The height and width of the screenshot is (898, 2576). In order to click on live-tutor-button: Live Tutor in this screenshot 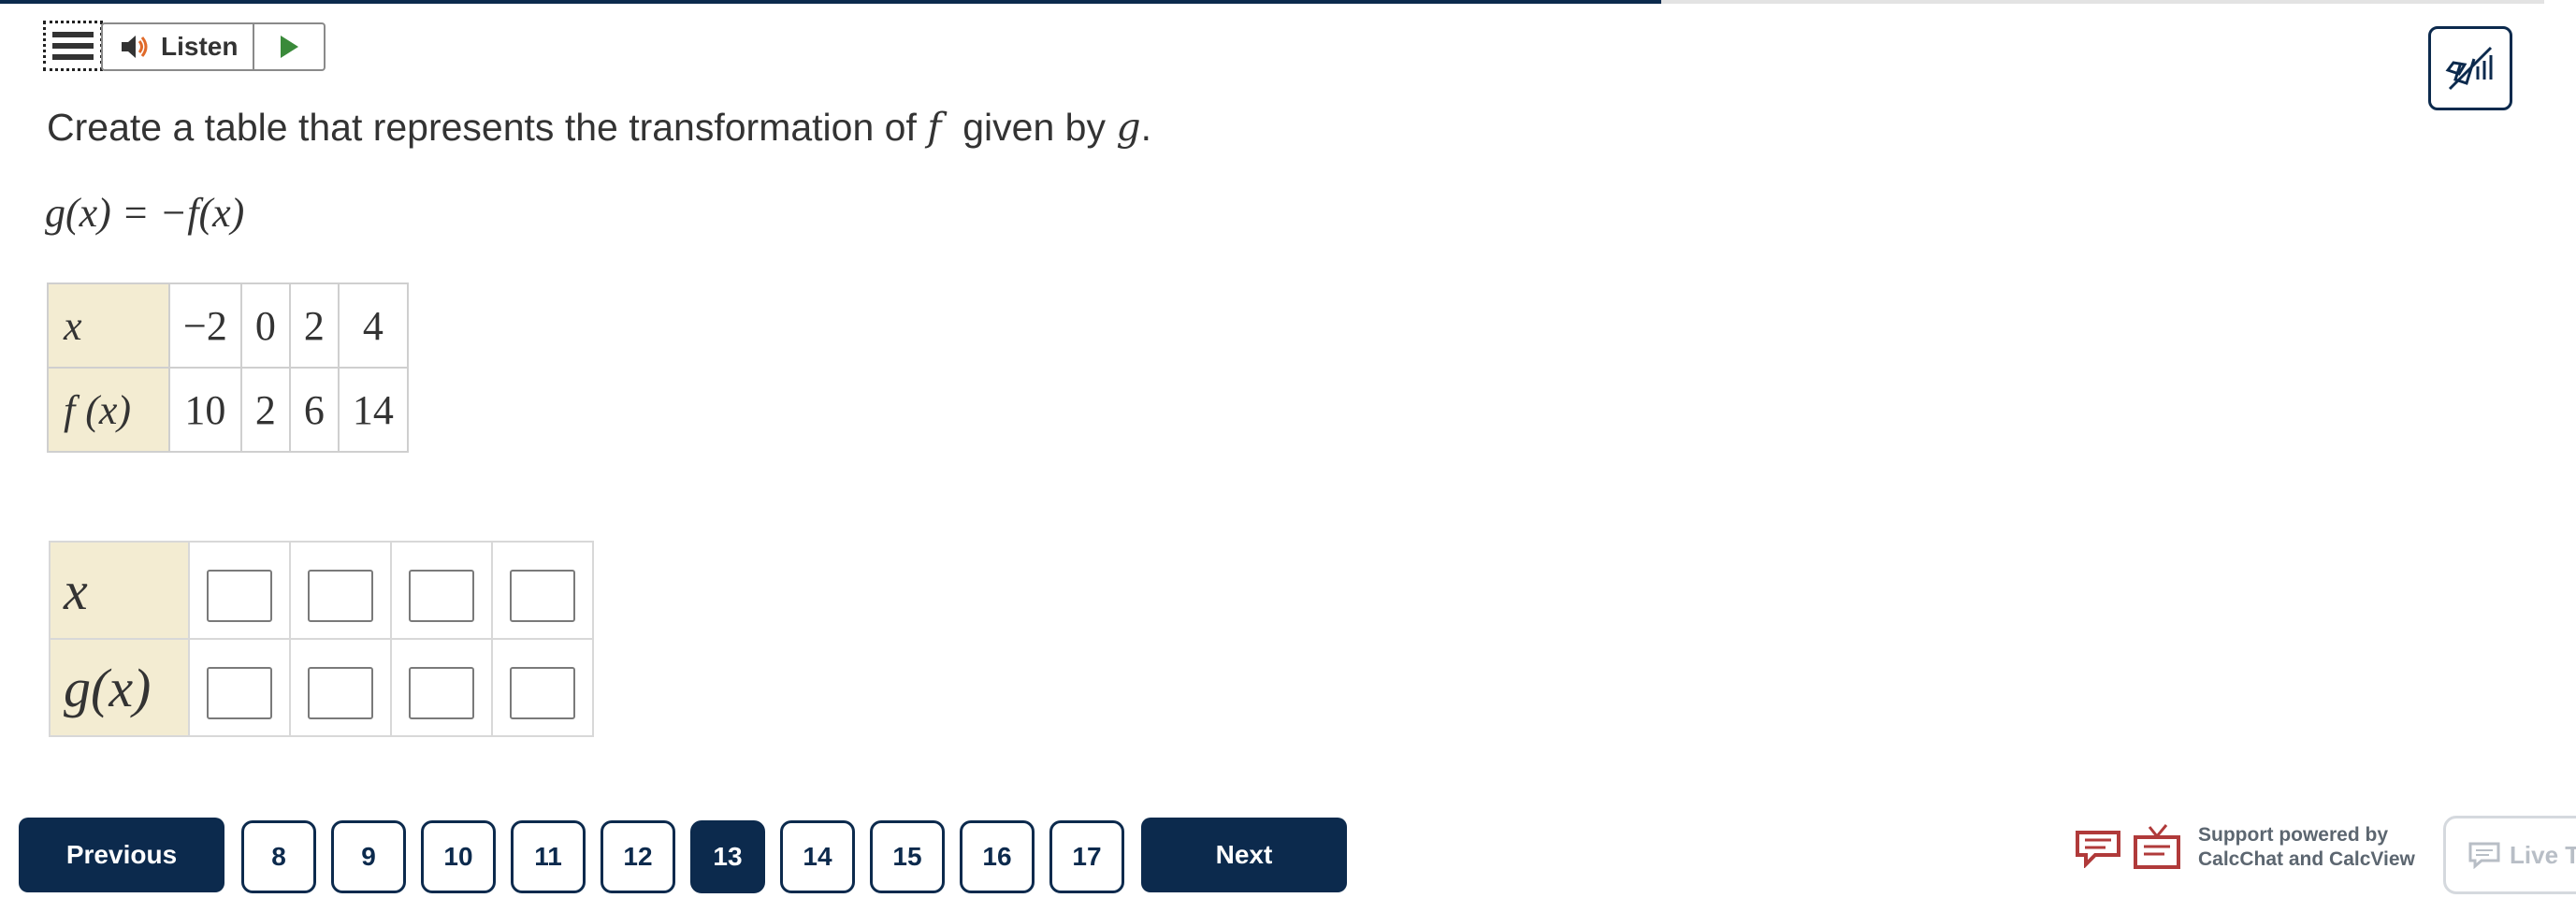, I will do `click(2509, 855)`.